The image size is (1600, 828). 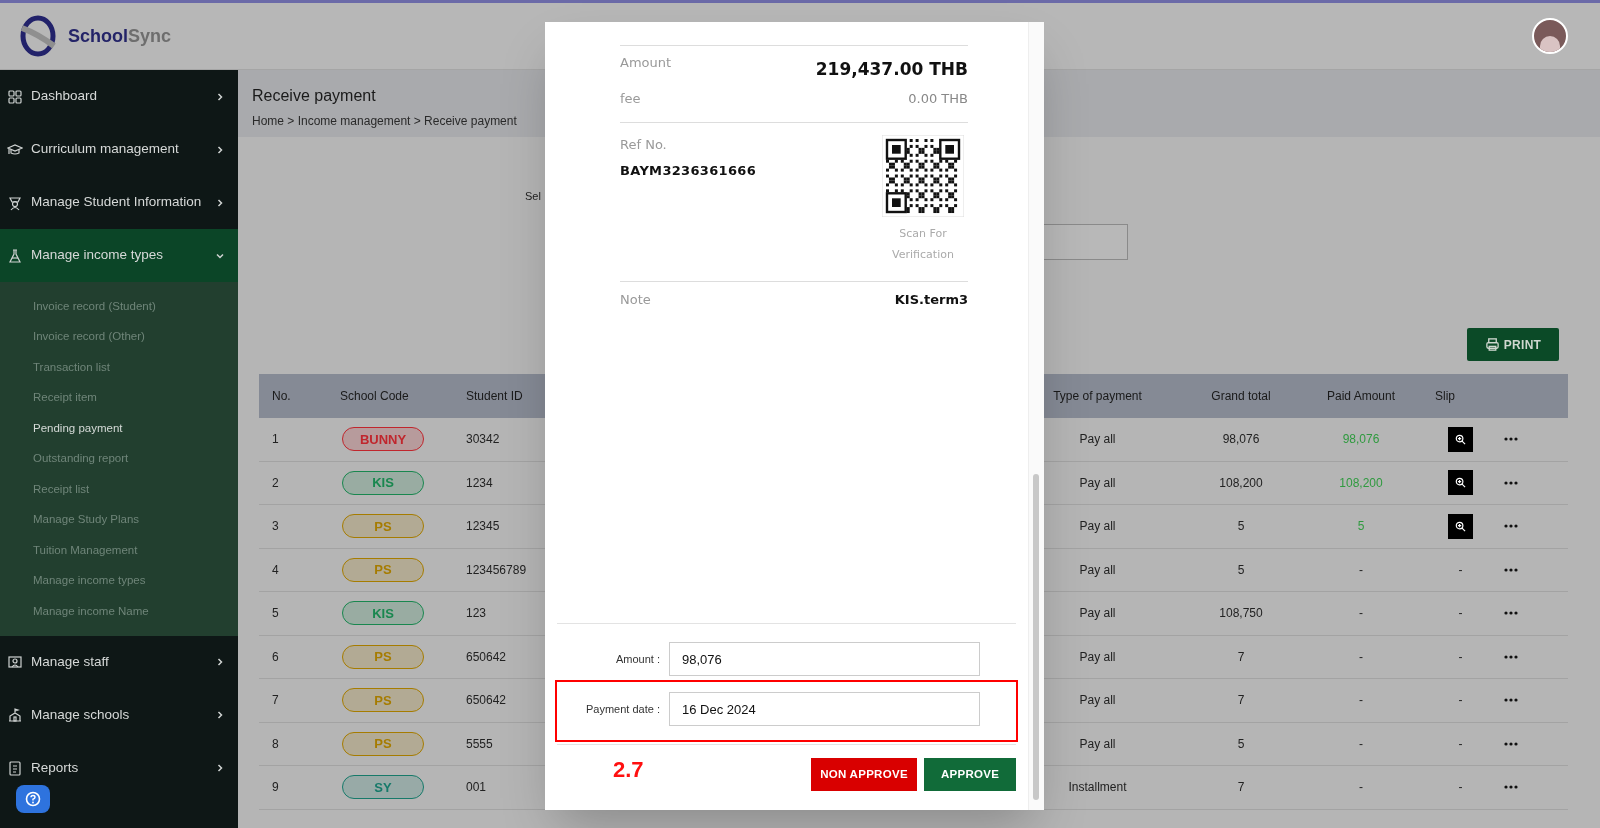 I want to click on help-button, so click(x=33, y=799).